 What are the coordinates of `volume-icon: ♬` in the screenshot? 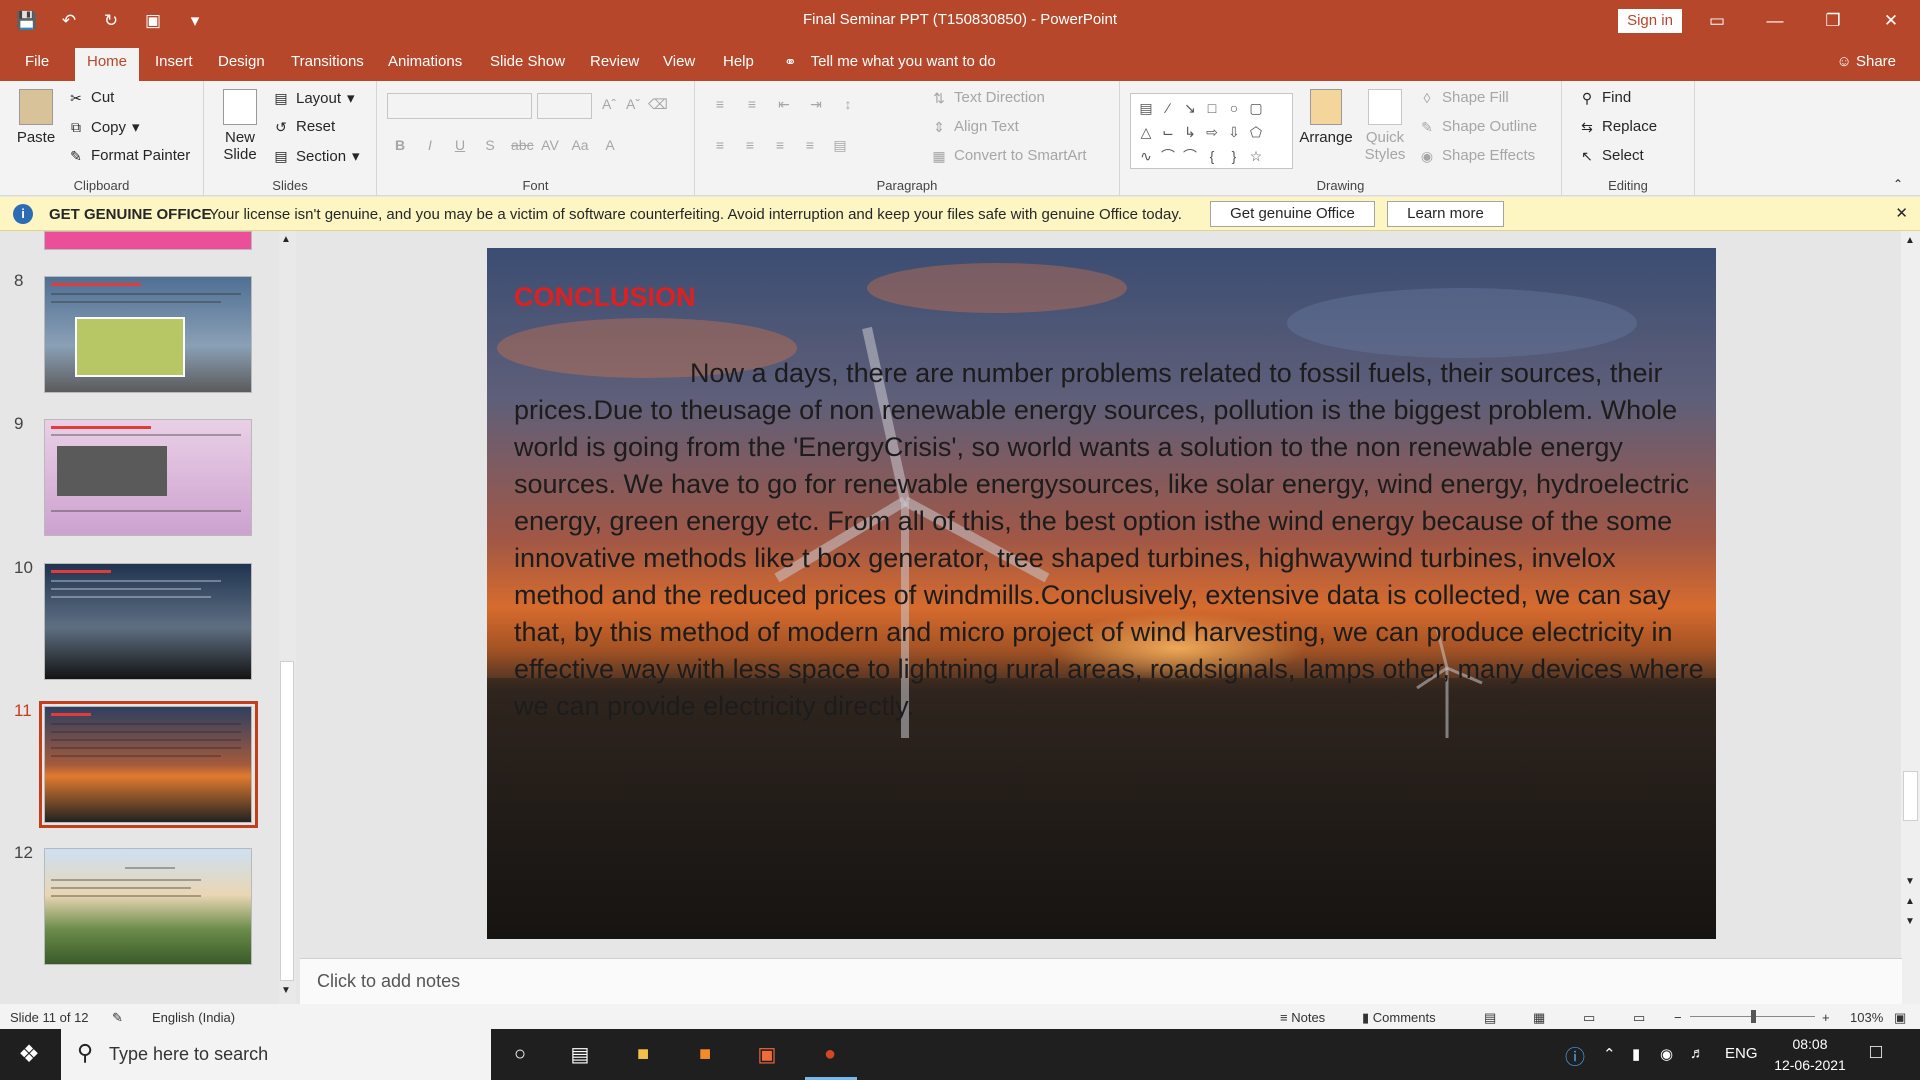 It's located at (1697, 1053).